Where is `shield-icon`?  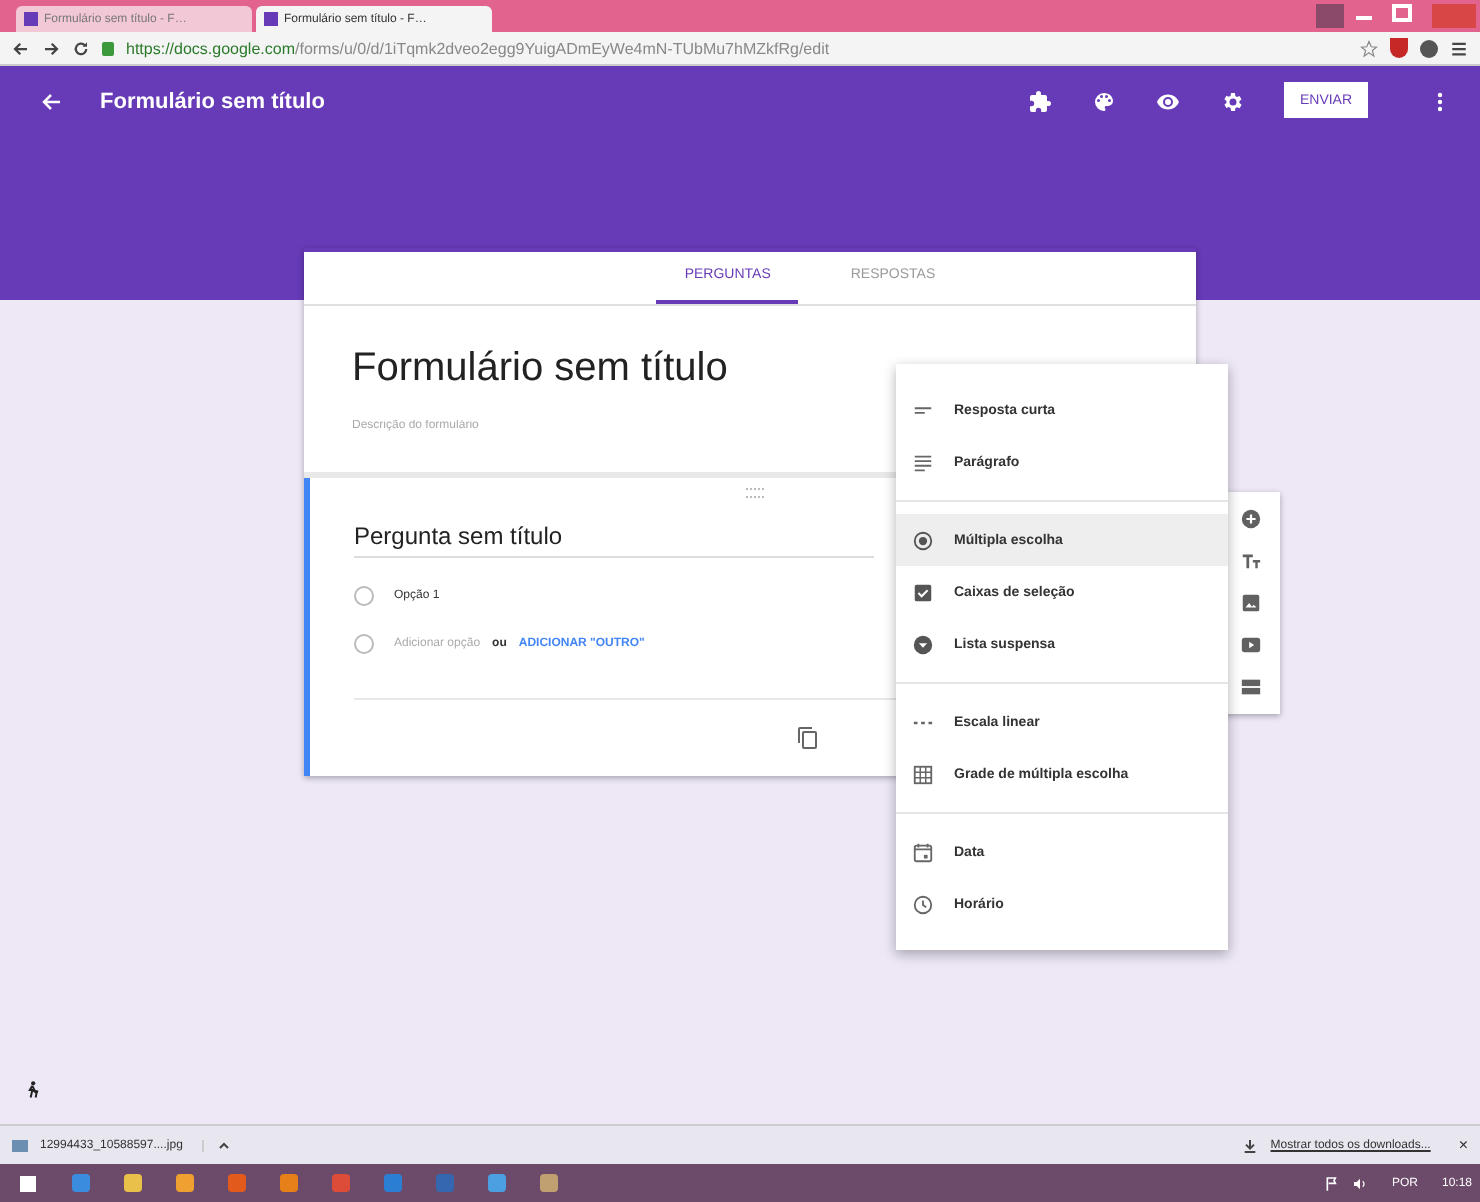 shield-icon is located at coordinates (1399, 48).